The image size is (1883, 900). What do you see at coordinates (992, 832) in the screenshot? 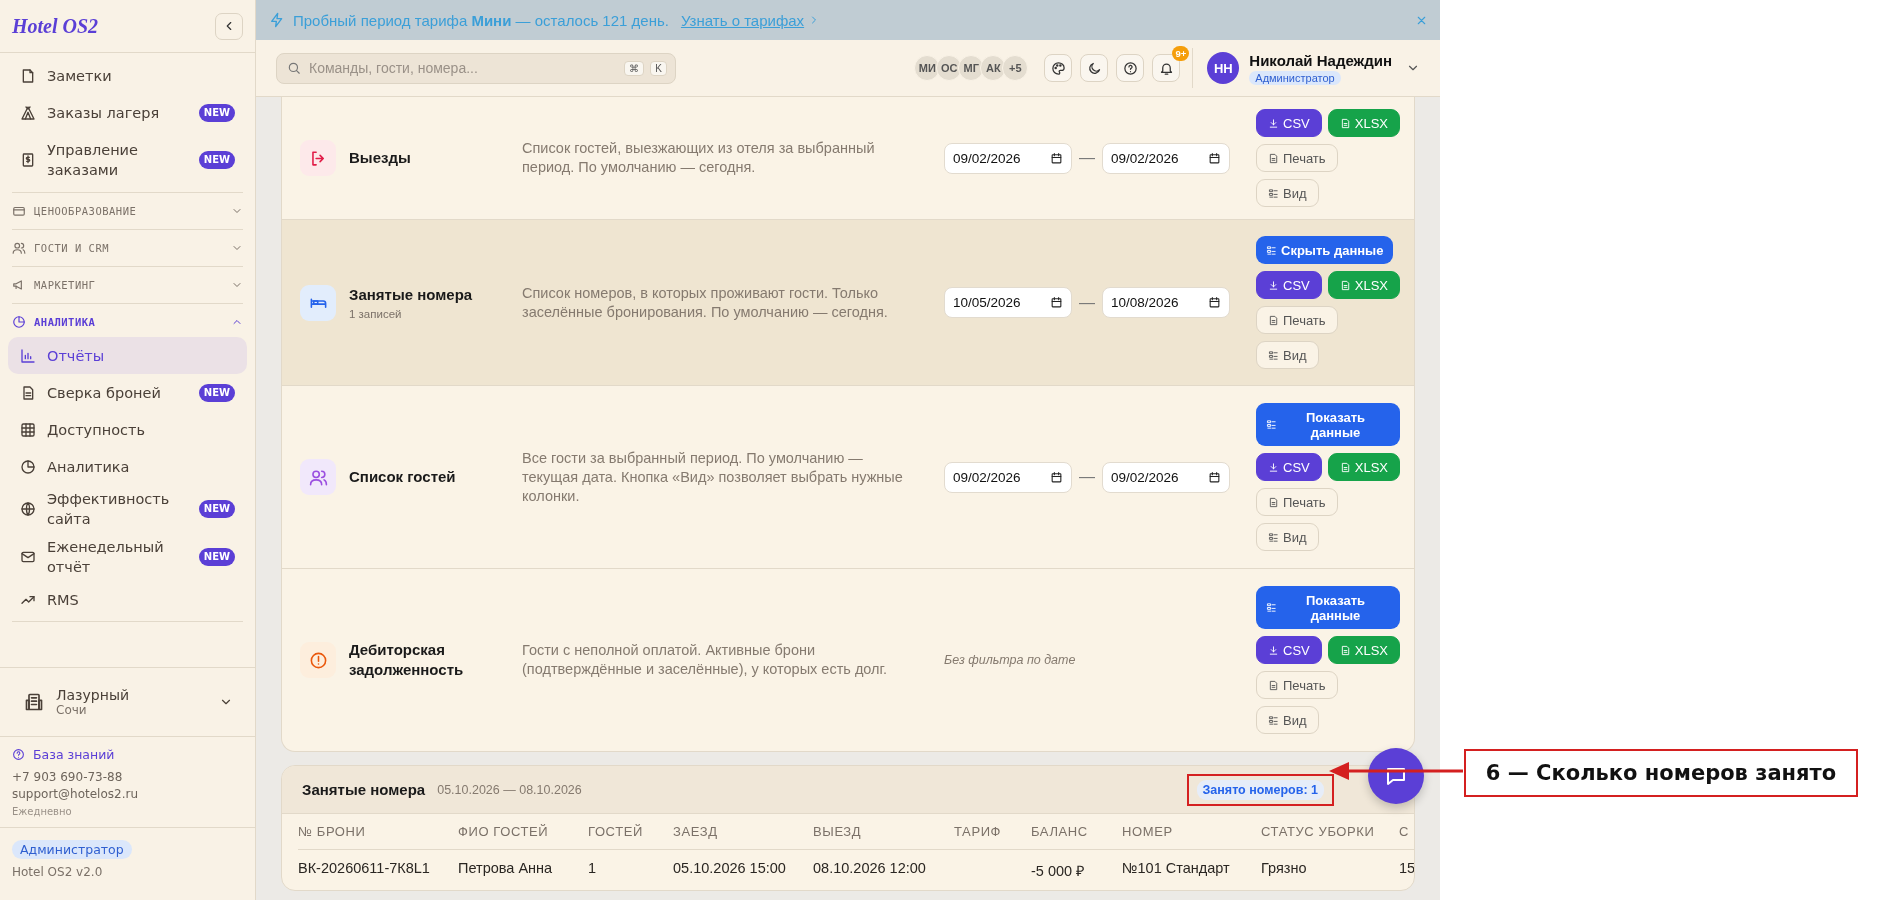
I see `column-header: ТАРИФ` at bounding box center [992, 832].